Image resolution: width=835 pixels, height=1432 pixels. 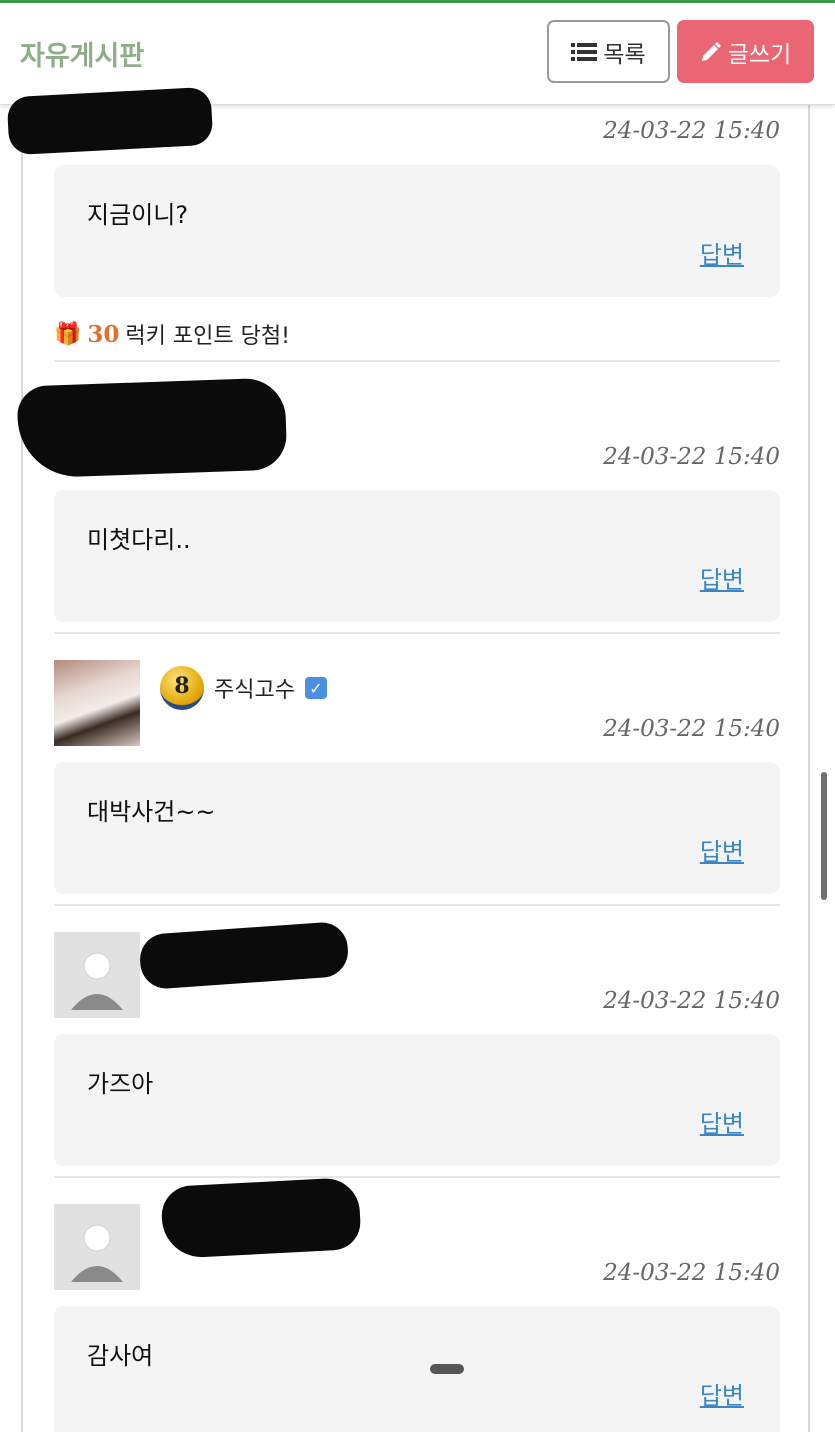 I want to click on board-title: 자유게시판, so click(x=82, y=53).